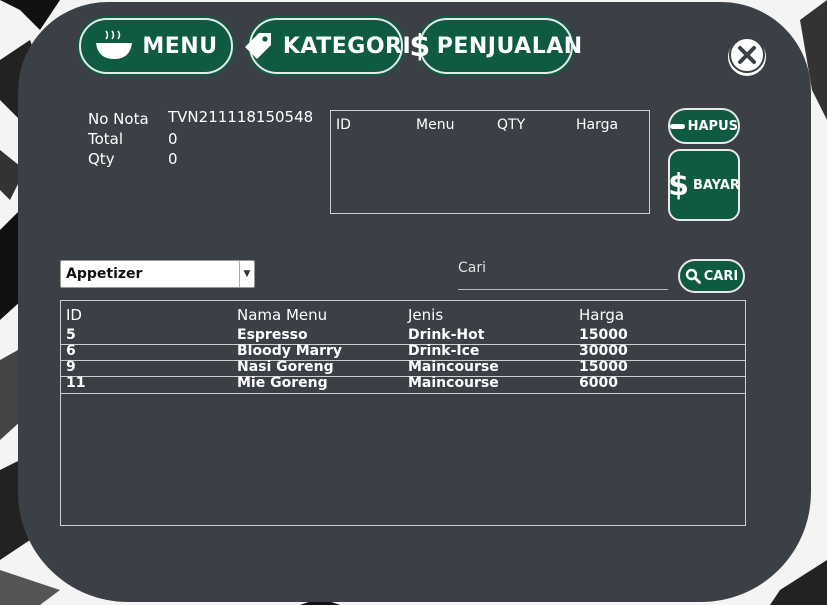 The width and height of the screenshot is (827, 605). Describe the element at coordinates (180, 46) in the screenshot. I see `menu-nav-label: MENU` at that location.